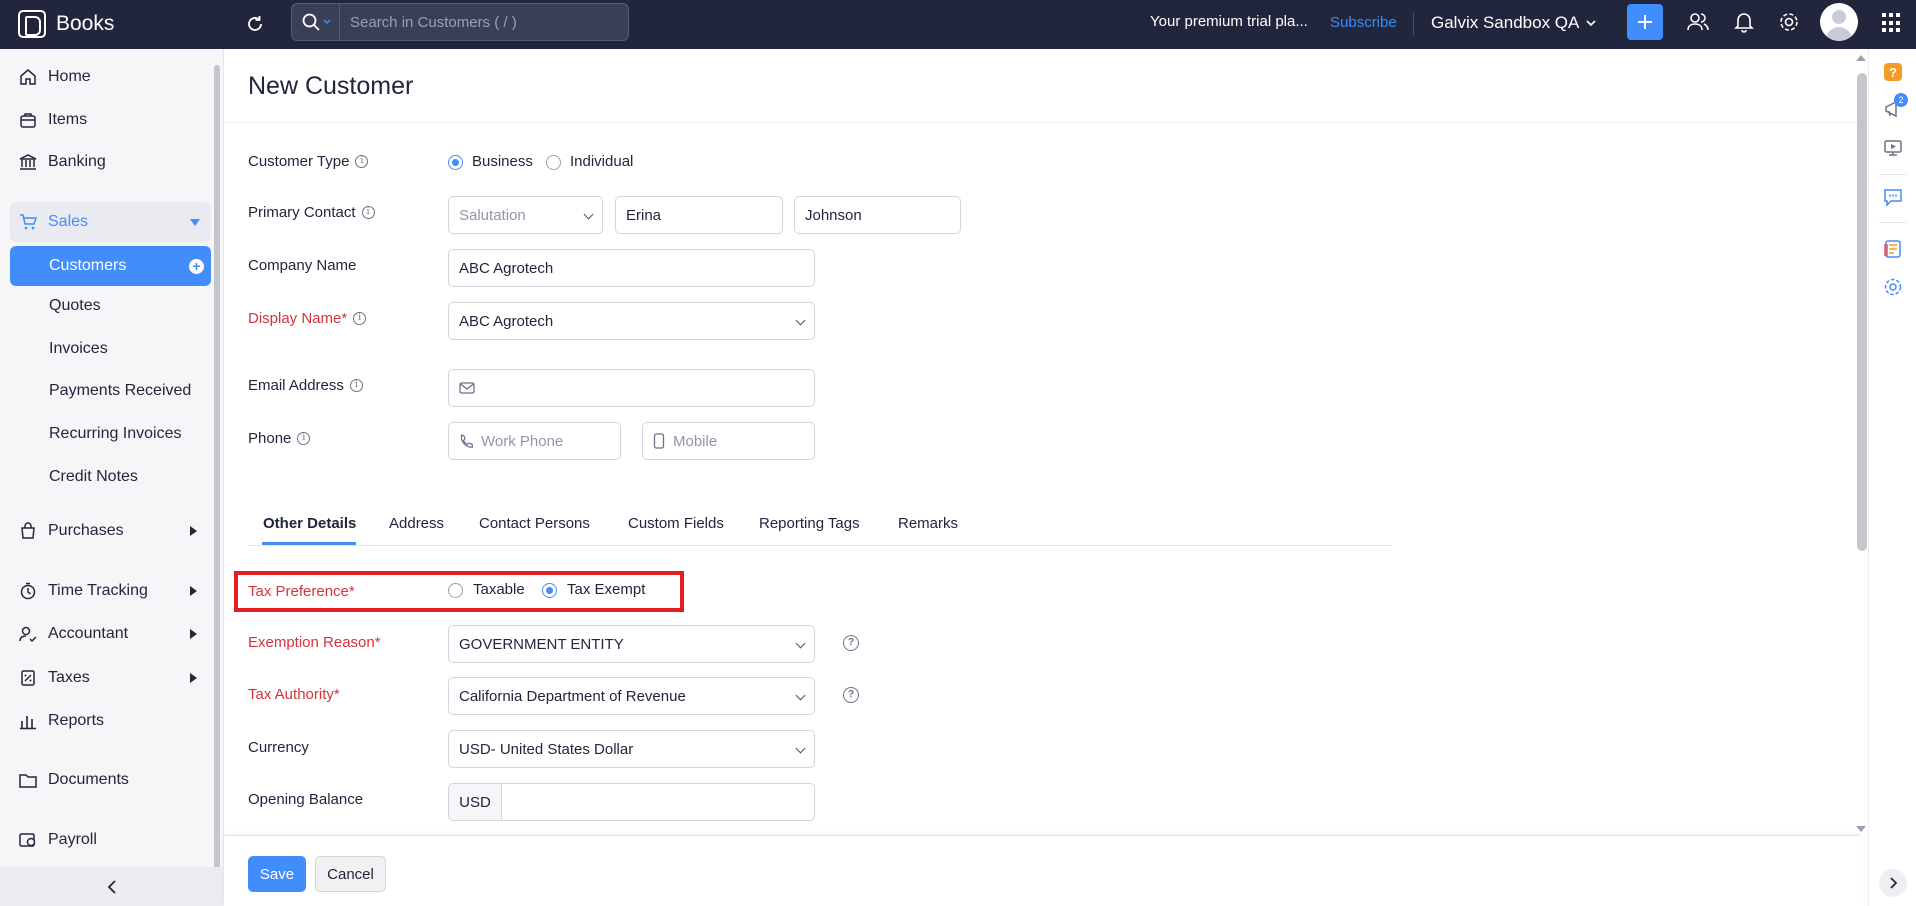 The image size is (1916, 906). Describe the element at coordinates (728, 441) in the screenshot. I see `mobile-input: Mobile` at that location.